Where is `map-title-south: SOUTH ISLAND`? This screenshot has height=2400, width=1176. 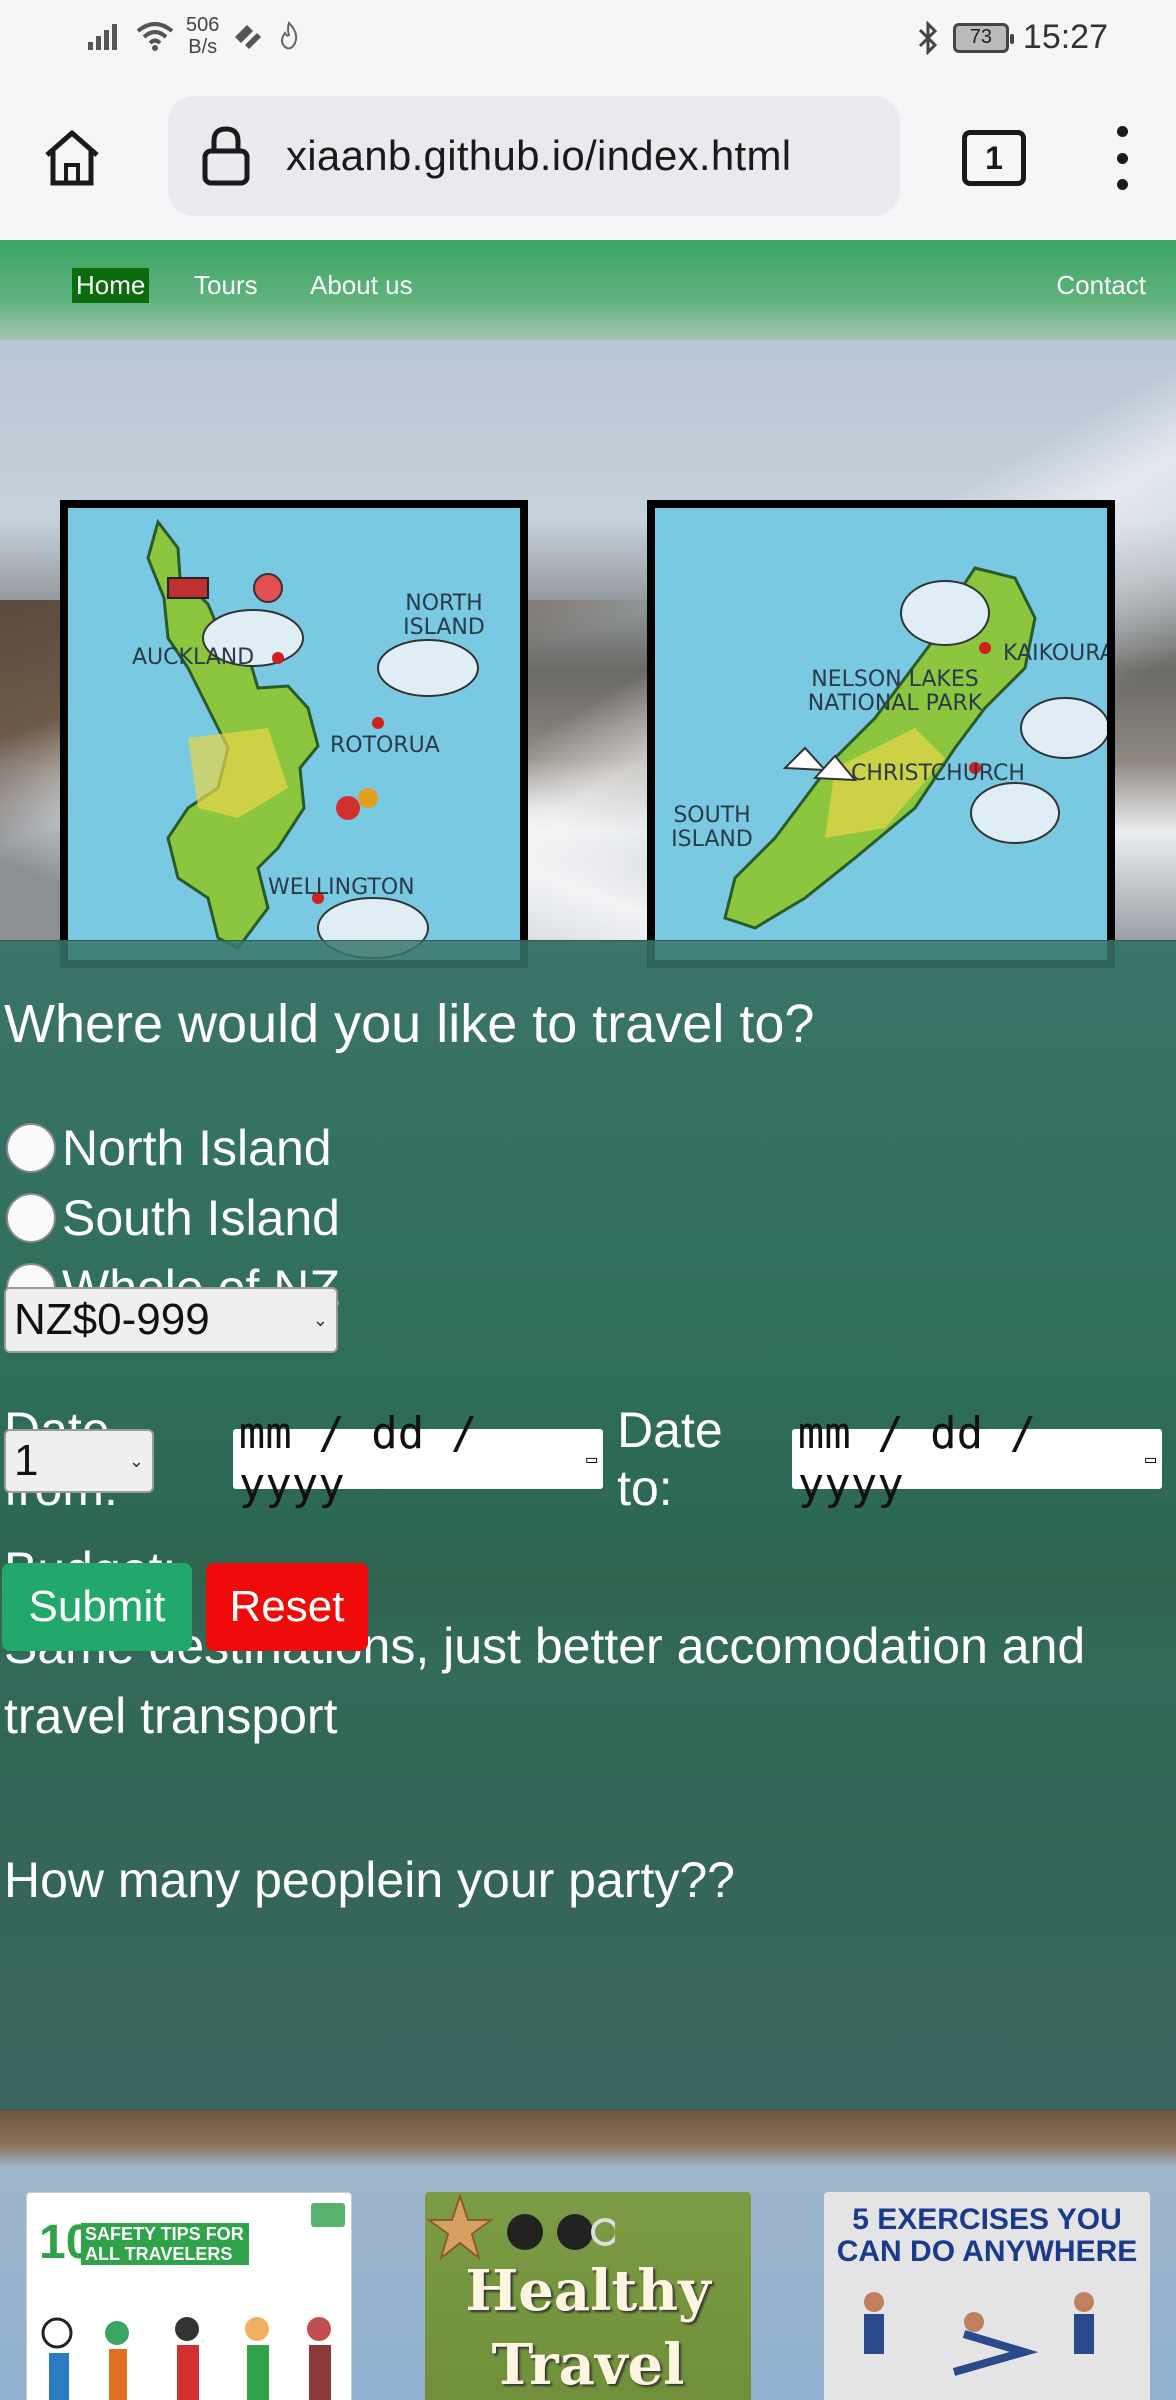
map-title-south: SOUTH ISLAND is located at coordinates (712, 827).